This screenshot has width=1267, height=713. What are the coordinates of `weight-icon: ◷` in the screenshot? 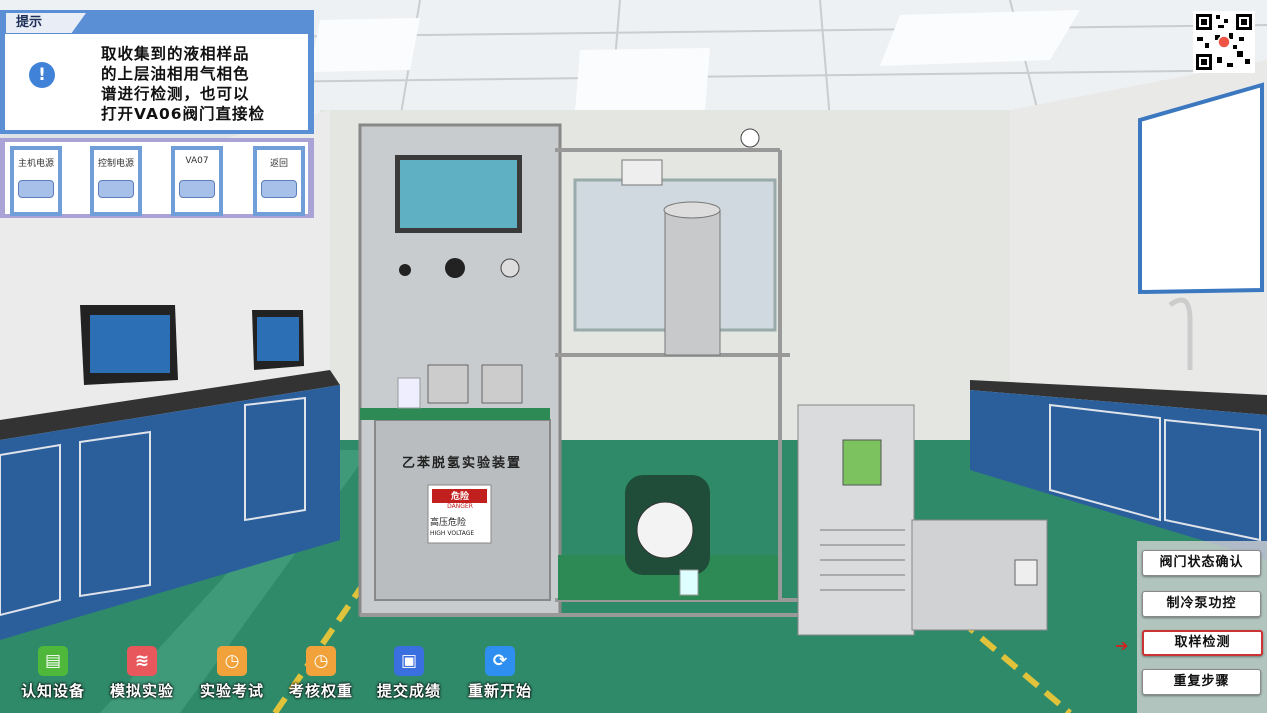 It's located at (321, 661).